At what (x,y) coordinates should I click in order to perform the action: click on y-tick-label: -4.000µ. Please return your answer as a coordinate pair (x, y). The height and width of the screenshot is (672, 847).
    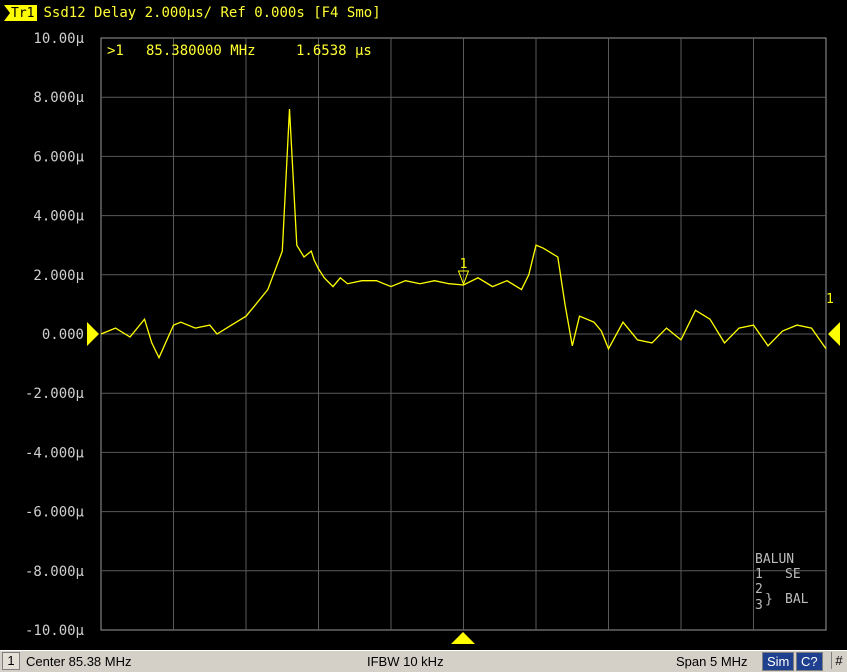
    Looking at the image, I should click on (55, 453).